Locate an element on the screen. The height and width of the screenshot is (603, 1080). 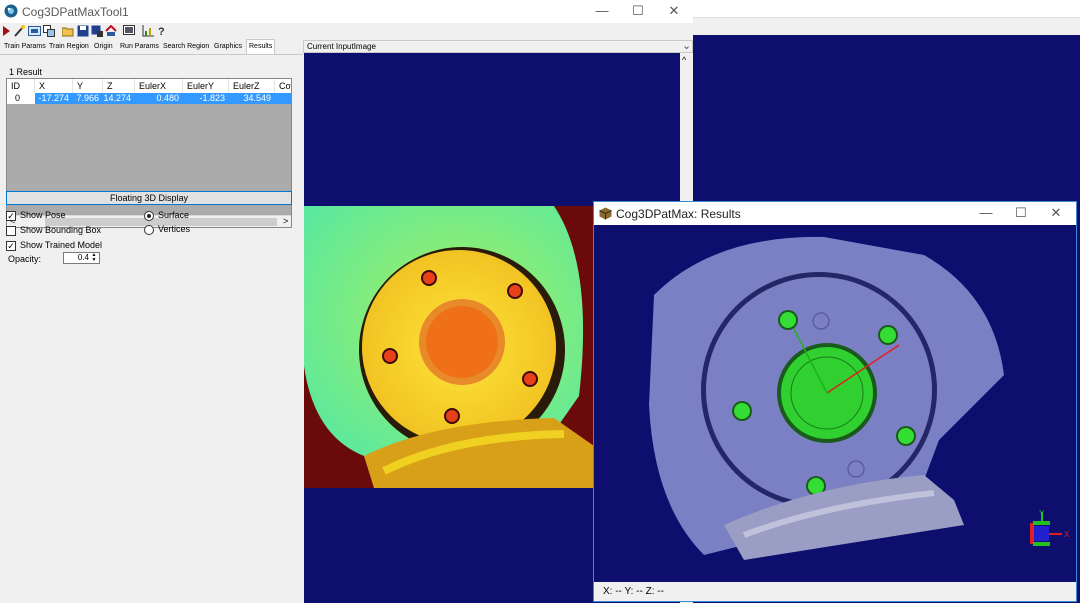
show-pose-checkbox: ✓ Show Pose is located at coordinates (36, 215).